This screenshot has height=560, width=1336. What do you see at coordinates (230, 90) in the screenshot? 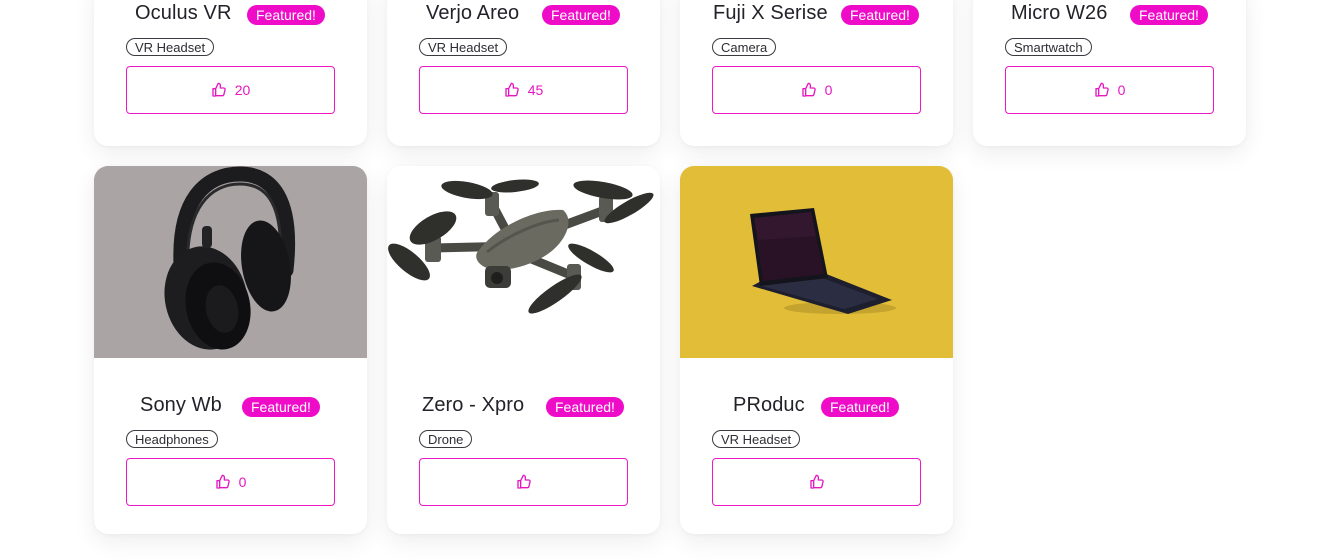
I see `like-button: 20` at bounding box center [230, 90].